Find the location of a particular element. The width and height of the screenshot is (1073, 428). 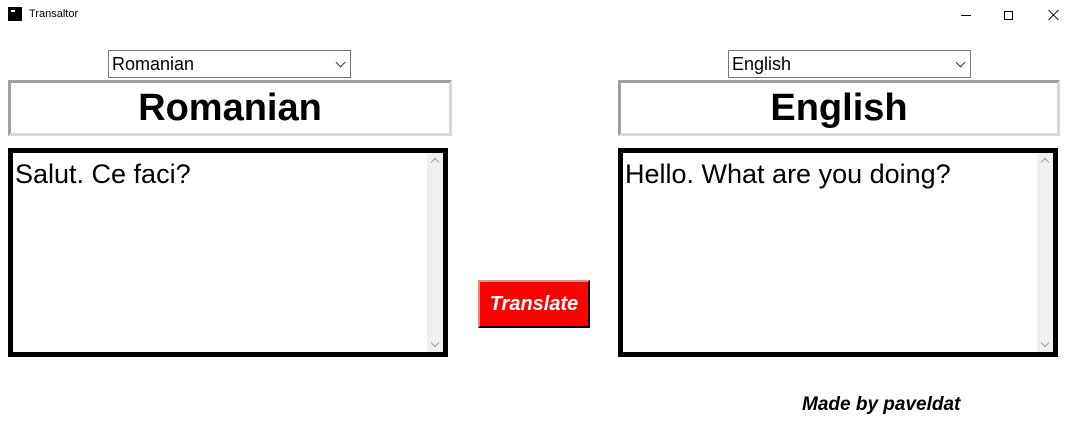

target-scrollbar is located at coordinates (1045, 252).